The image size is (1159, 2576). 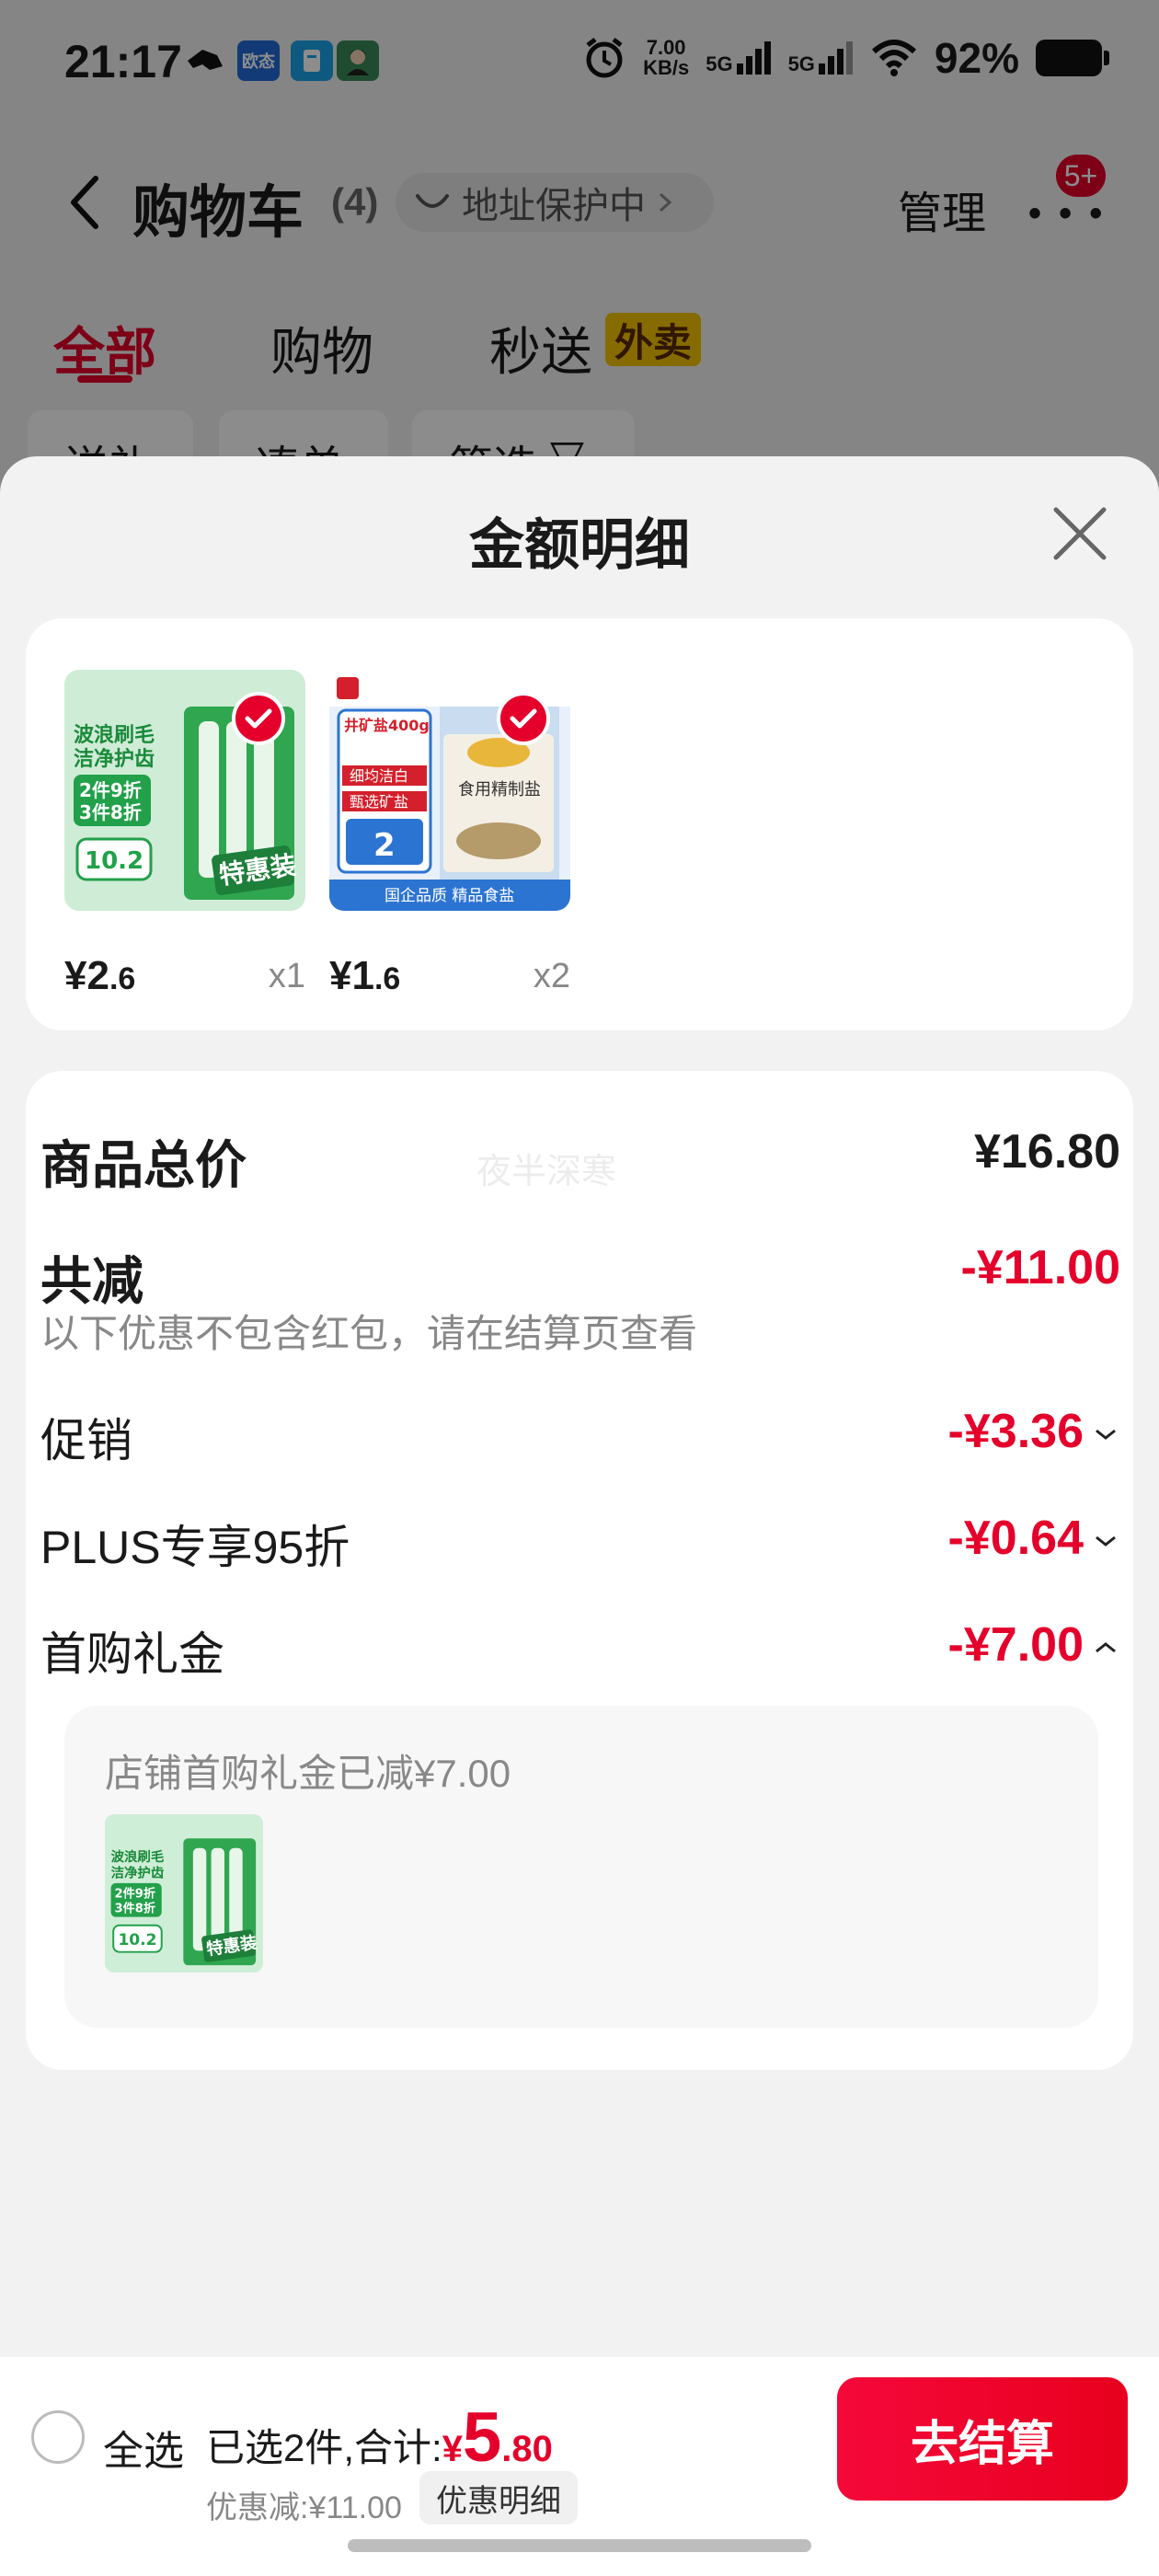 I want to click on svg-text: 2, so click(x=384, y=845).